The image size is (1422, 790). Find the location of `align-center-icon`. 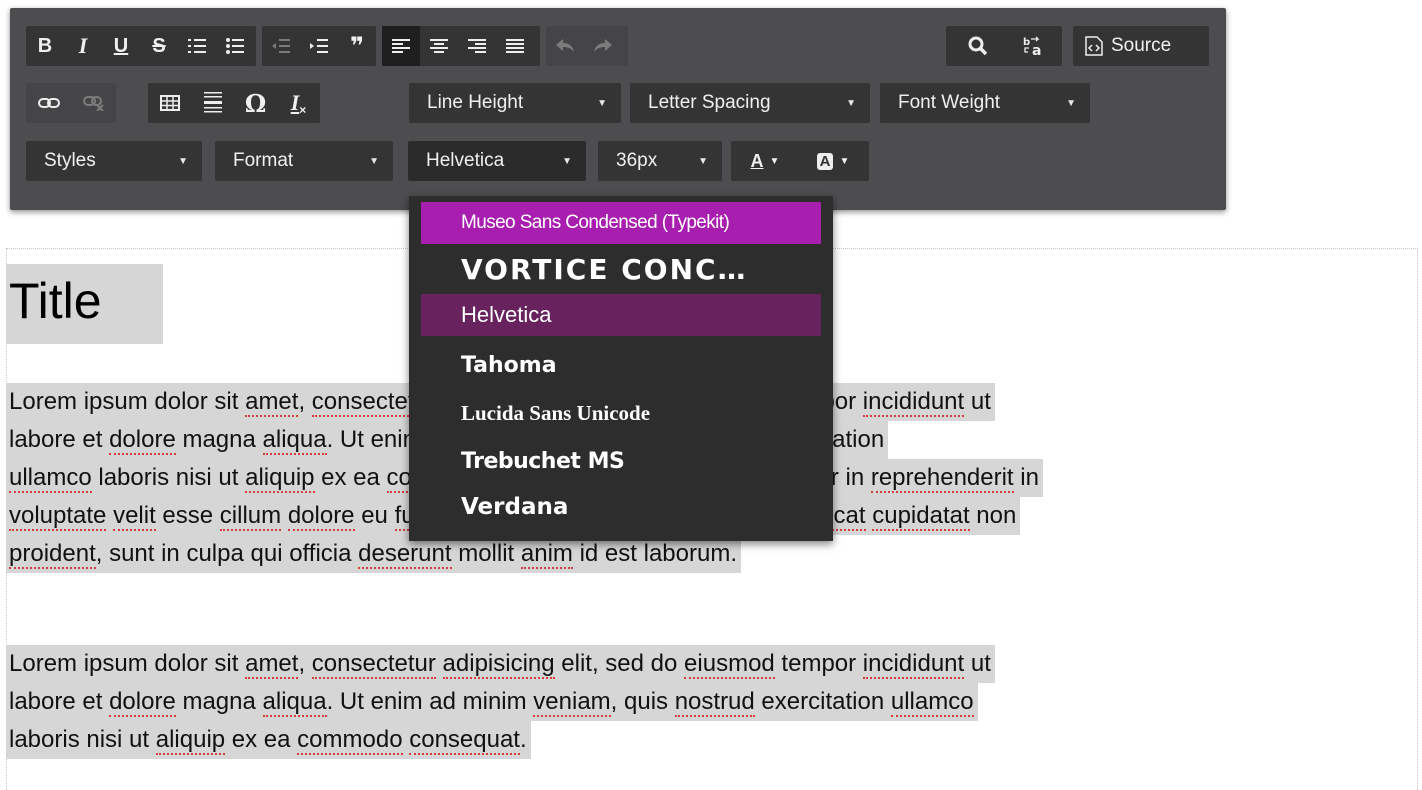

align-center-icon is located at coordinates (439, 46).